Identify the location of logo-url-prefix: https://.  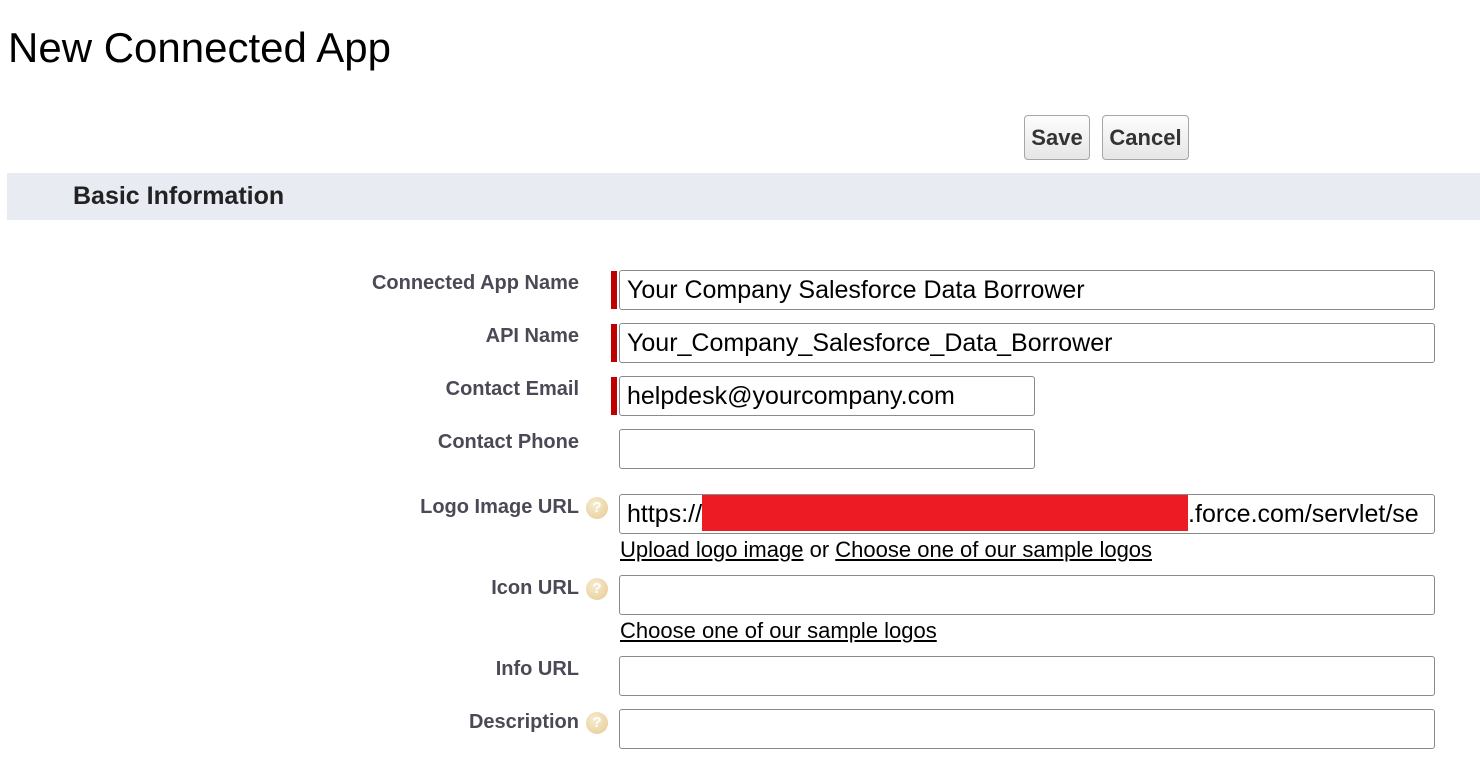
(665, 514).